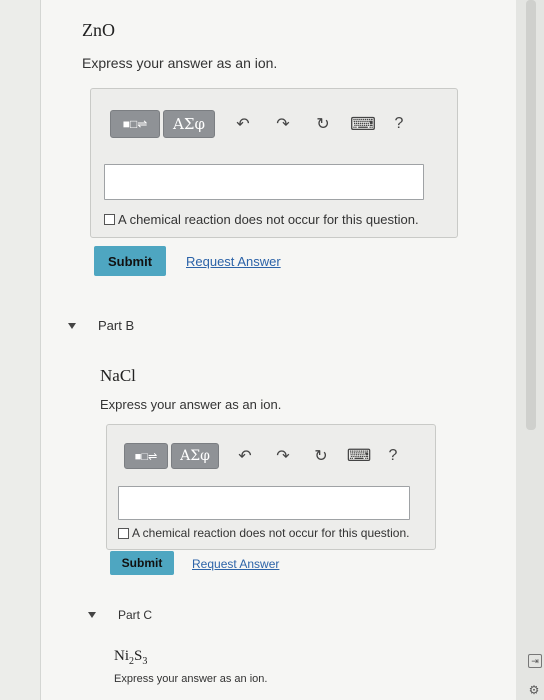 This screenshot has height=700, width=544. Describe the element at coordinates (130, 657) in the screenshot. I see `formula-ni2s3: Ni2S3` at that location.